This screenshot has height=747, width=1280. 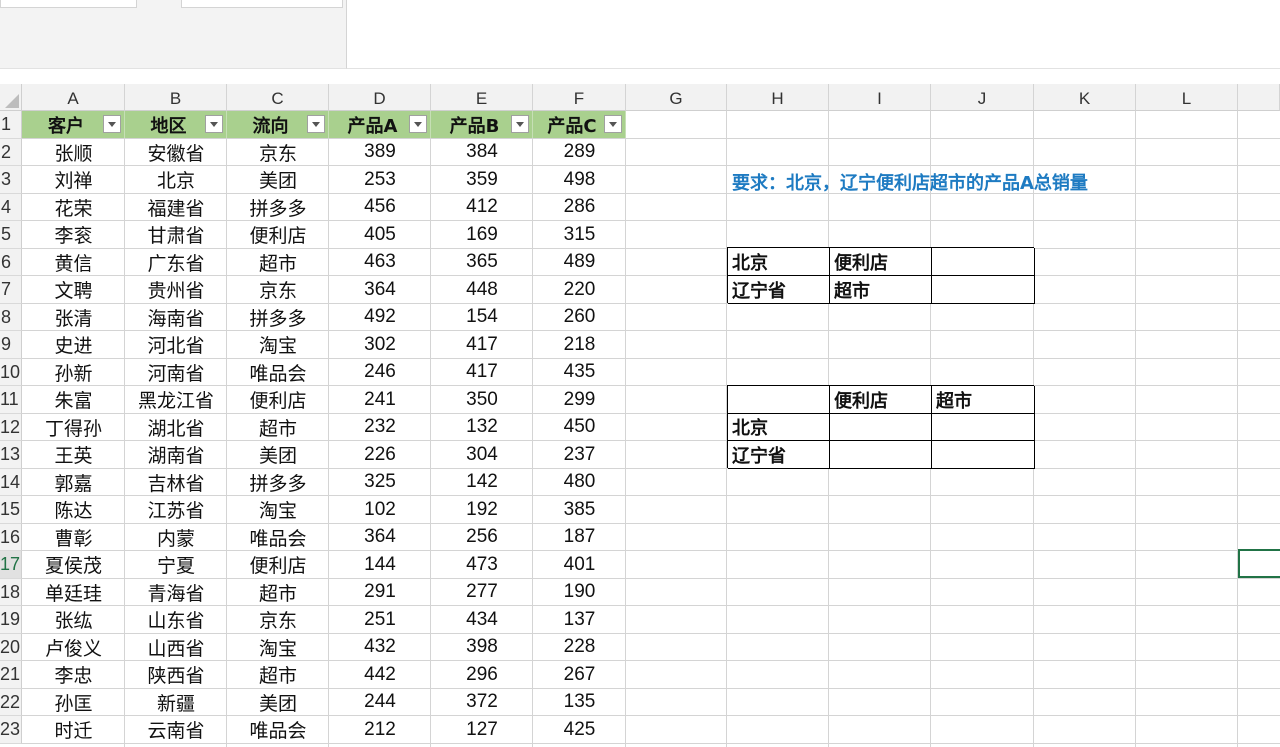 What do you see at coordinates (779, 400) in the screenshot?
I see `cross-corner-cell` at bounding box center [779, 400].